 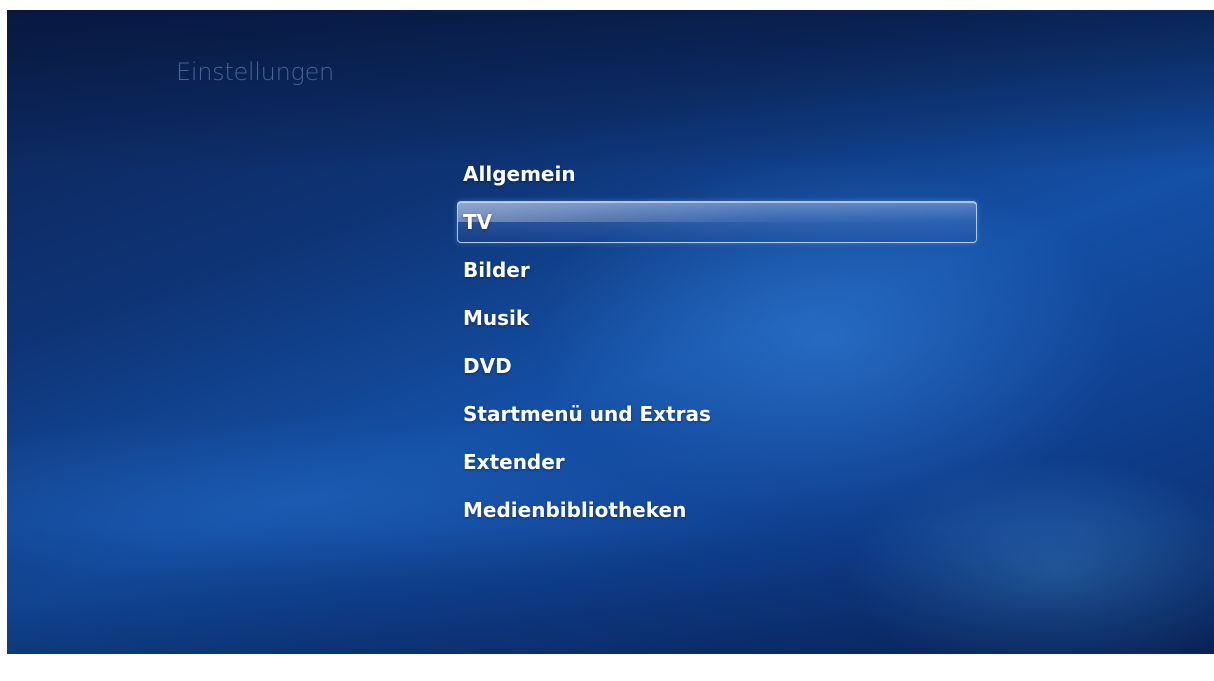 What do you see at coordinates (717, 510) in the screenshot?
I see `menu-item-medienbibliotheken: Medienbibliotheken` at bounding box center [717, 510].